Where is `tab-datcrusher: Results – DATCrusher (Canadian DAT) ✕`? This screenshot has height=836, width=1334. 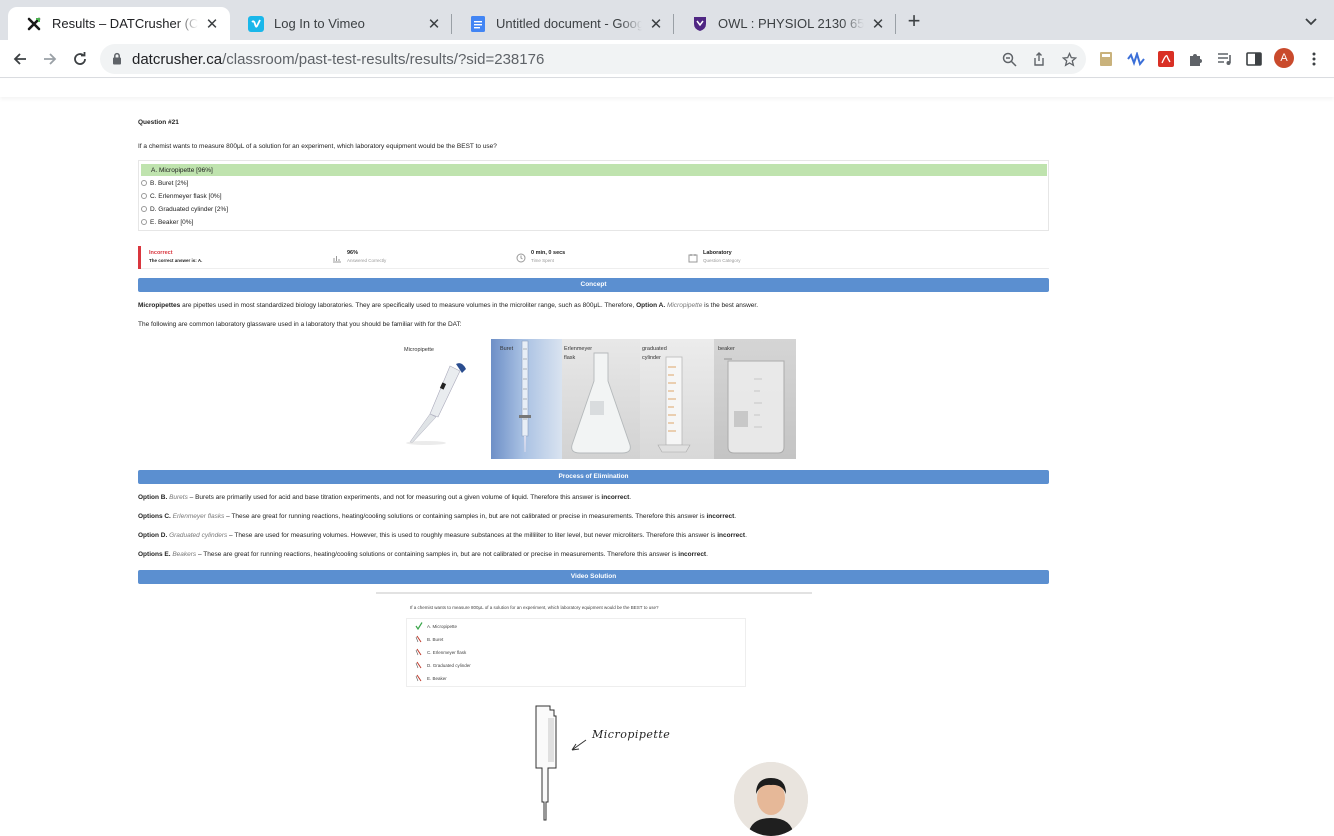
tab-datcrusher: Results – DATCrusher (Canadian DAT) ✕ is located at coordinates (119, 23).